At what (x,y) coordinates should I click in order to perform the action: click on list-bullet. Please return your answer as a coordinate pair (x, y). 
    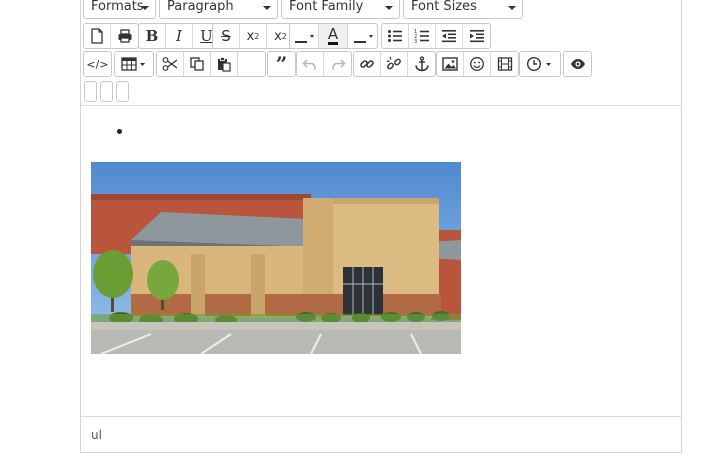
    Looking at the image, I should click on (119, 131).